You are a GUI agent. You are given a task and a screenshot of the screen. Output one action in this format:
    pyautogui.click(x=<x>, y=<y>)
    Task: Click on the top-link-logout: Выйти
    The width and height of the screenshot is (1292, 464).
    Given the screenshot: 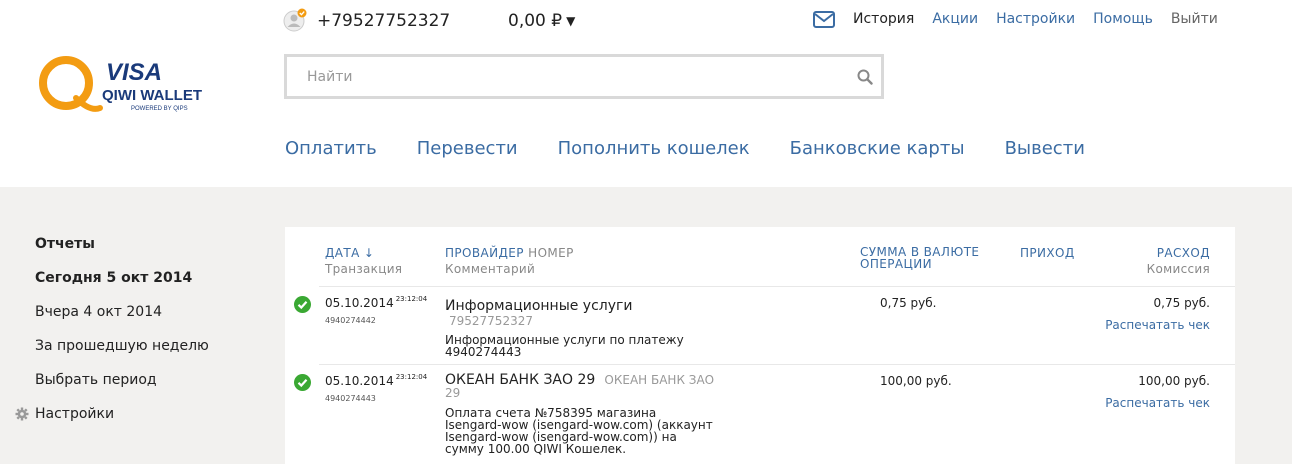 What is the action you would take?
    pyautogui.click(x=1194, y=19)
    